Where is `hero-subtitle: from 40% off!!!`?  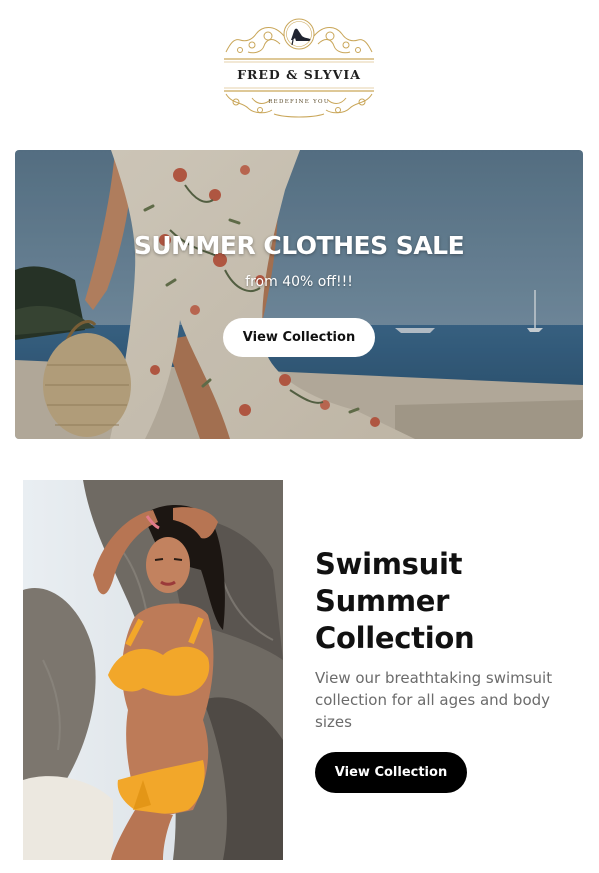 hero-subtitle: from 40% off!!! is located at coordinates (299, 282).